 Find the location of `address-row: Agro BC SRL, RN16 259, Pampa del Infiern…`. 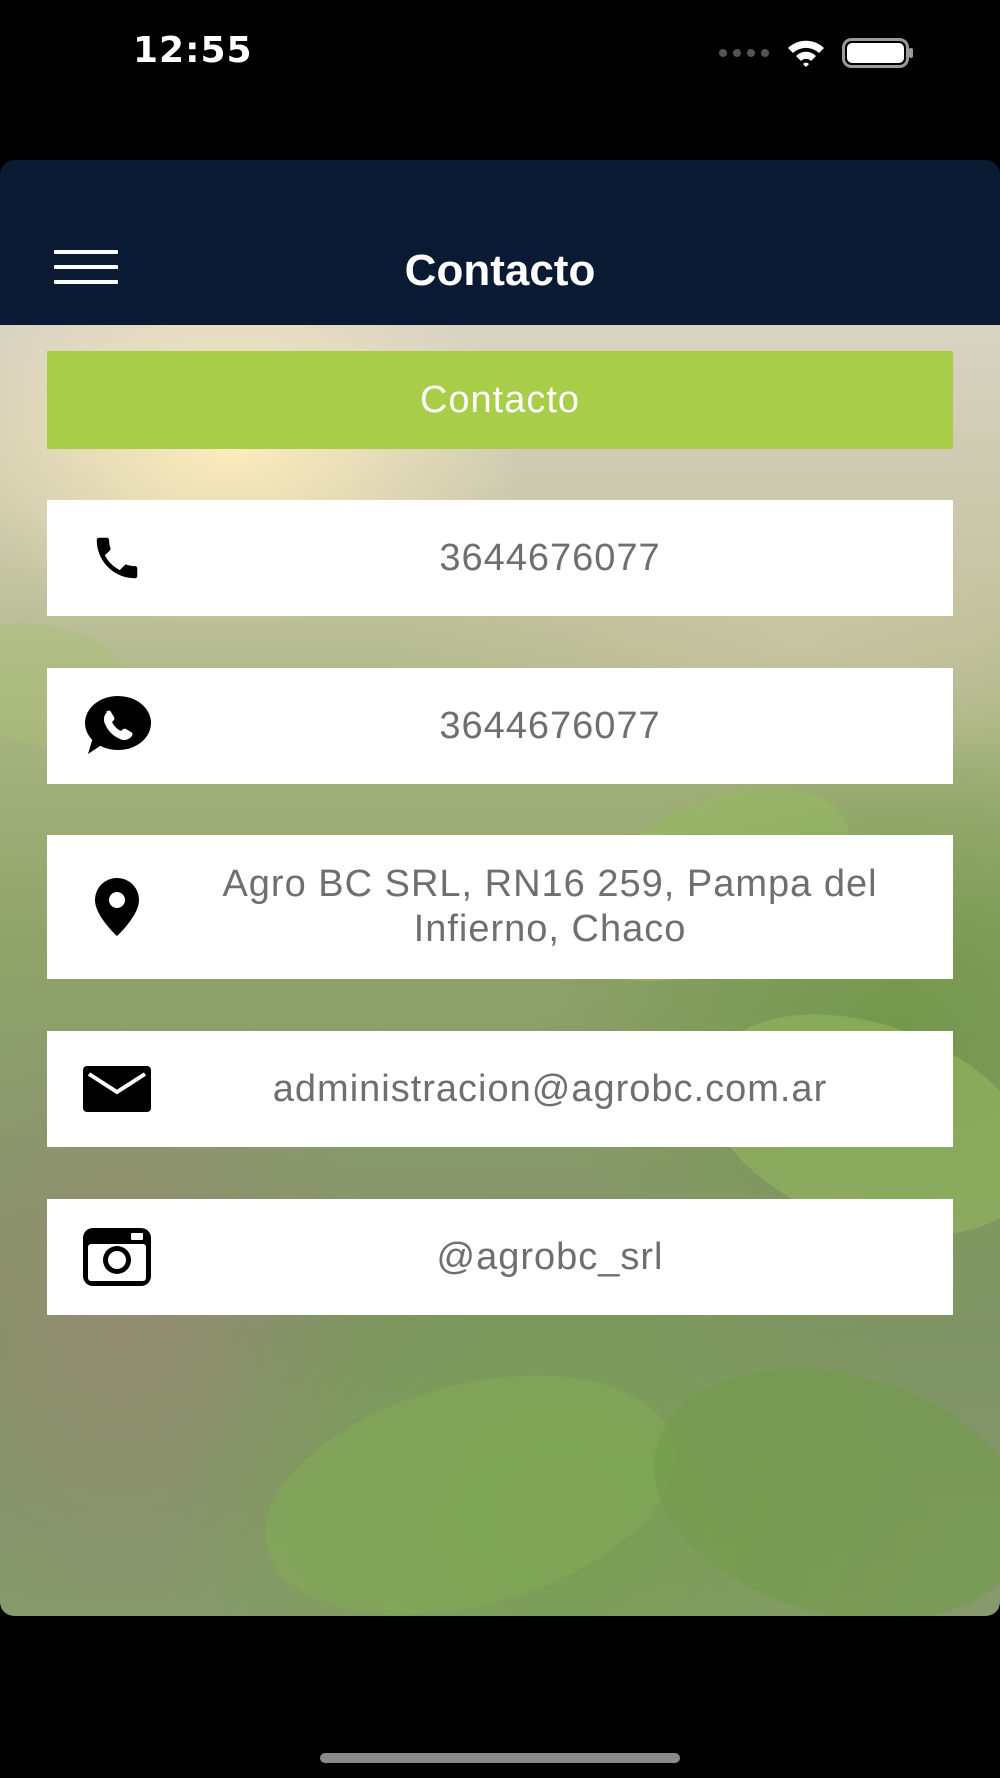

address-row: Agro BC SRL, RN16 259, Pampa del Infiern… is located at coordinates (500, 907).